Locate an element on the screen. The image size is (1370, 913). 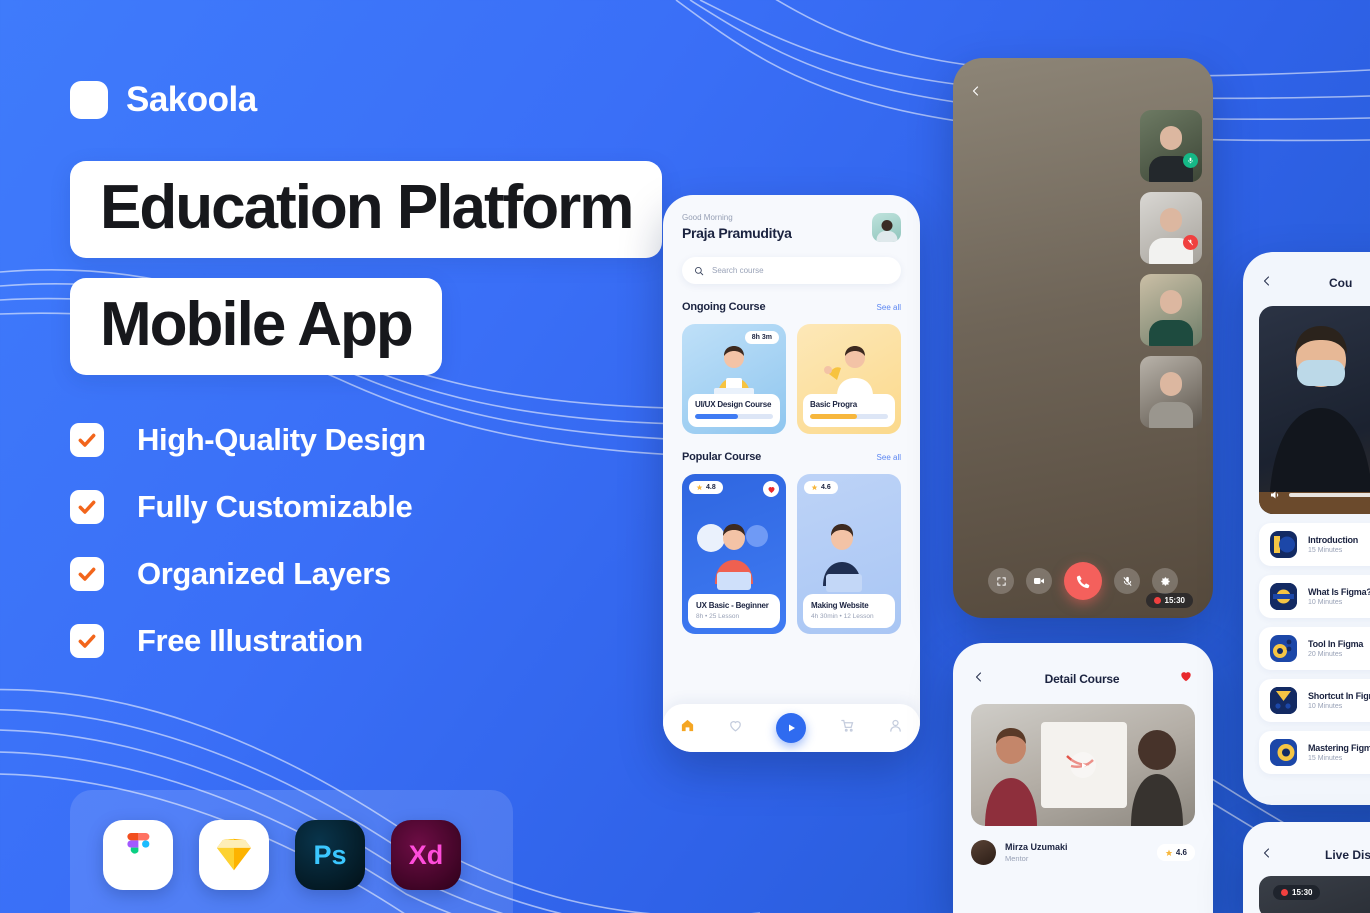
sketch-icon is located at coordinates (234, 855).